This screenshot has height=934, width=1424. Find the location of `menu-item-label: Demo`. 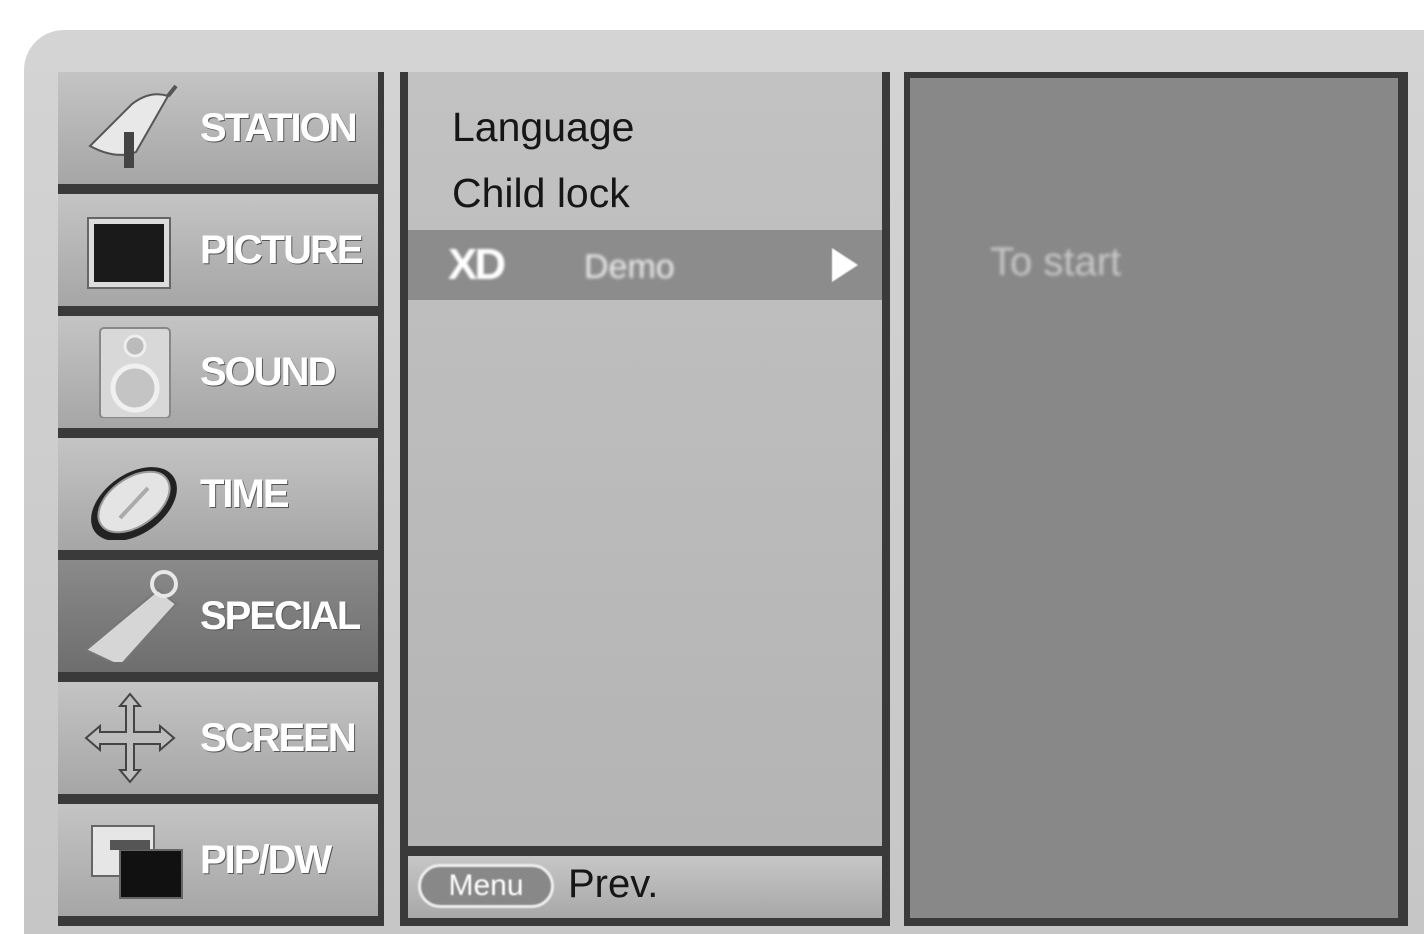

menu-item-label: Demo is located at coordinates (629, 267).